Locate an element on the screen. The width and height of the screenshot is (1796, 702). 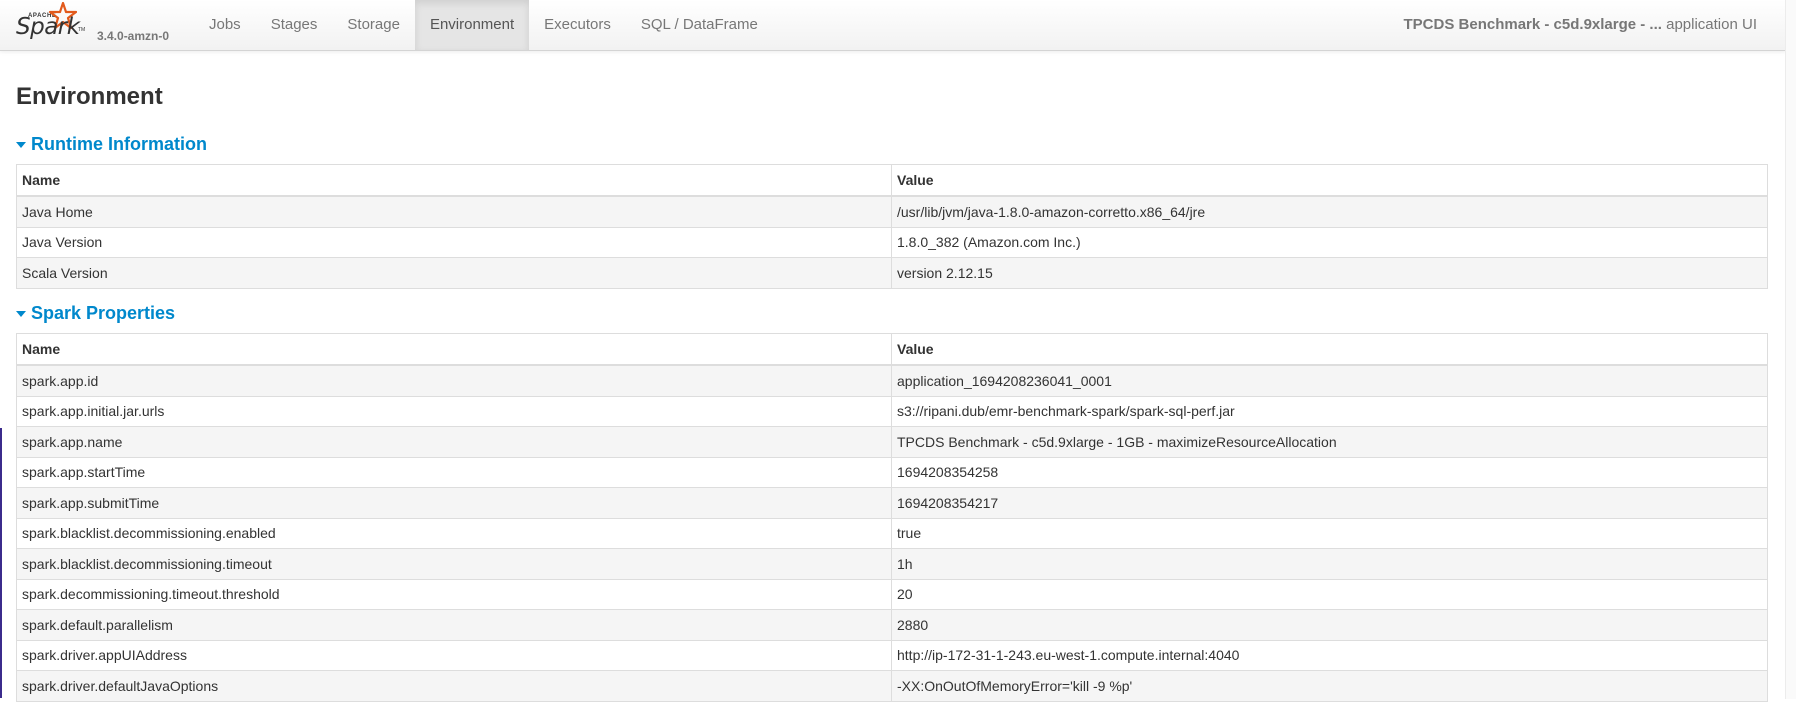
spark-properties-toggle: Spark Properties is located at coordinates (95, 313).